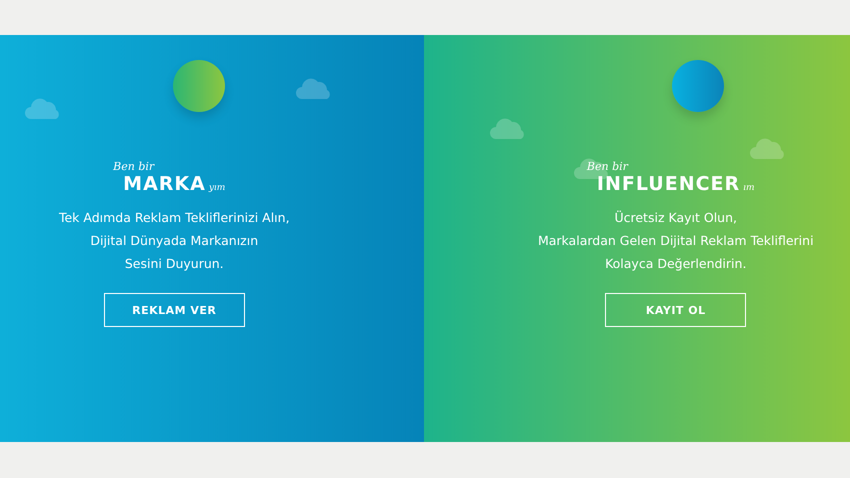 The width and height of the screenshot is (850, 478). Describe the element at coordinates (174, 310) in the screenshot. I see `cta-button: REKLAM VER` at that location.